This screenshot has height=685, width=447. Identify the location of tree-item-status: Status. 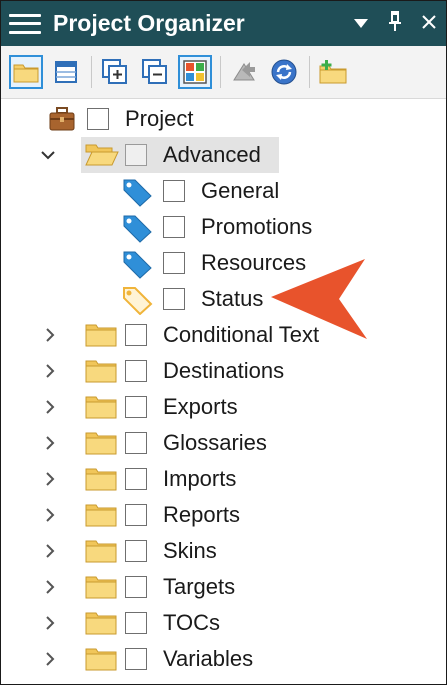
(223, 299).